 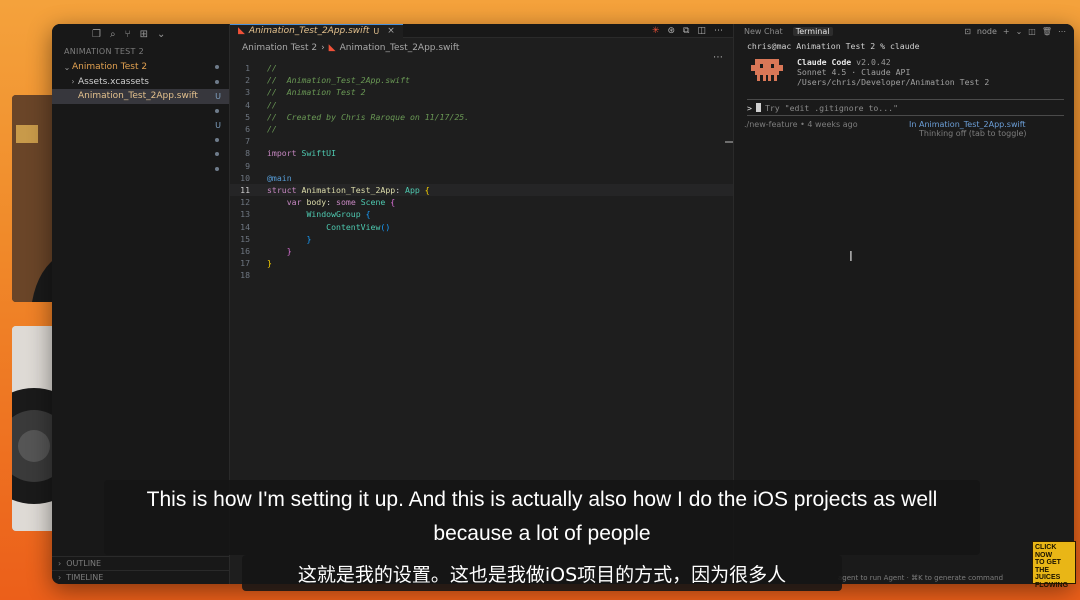 I want to click on code-line: 8 import SwiftUI, so click(x=481, y=153).